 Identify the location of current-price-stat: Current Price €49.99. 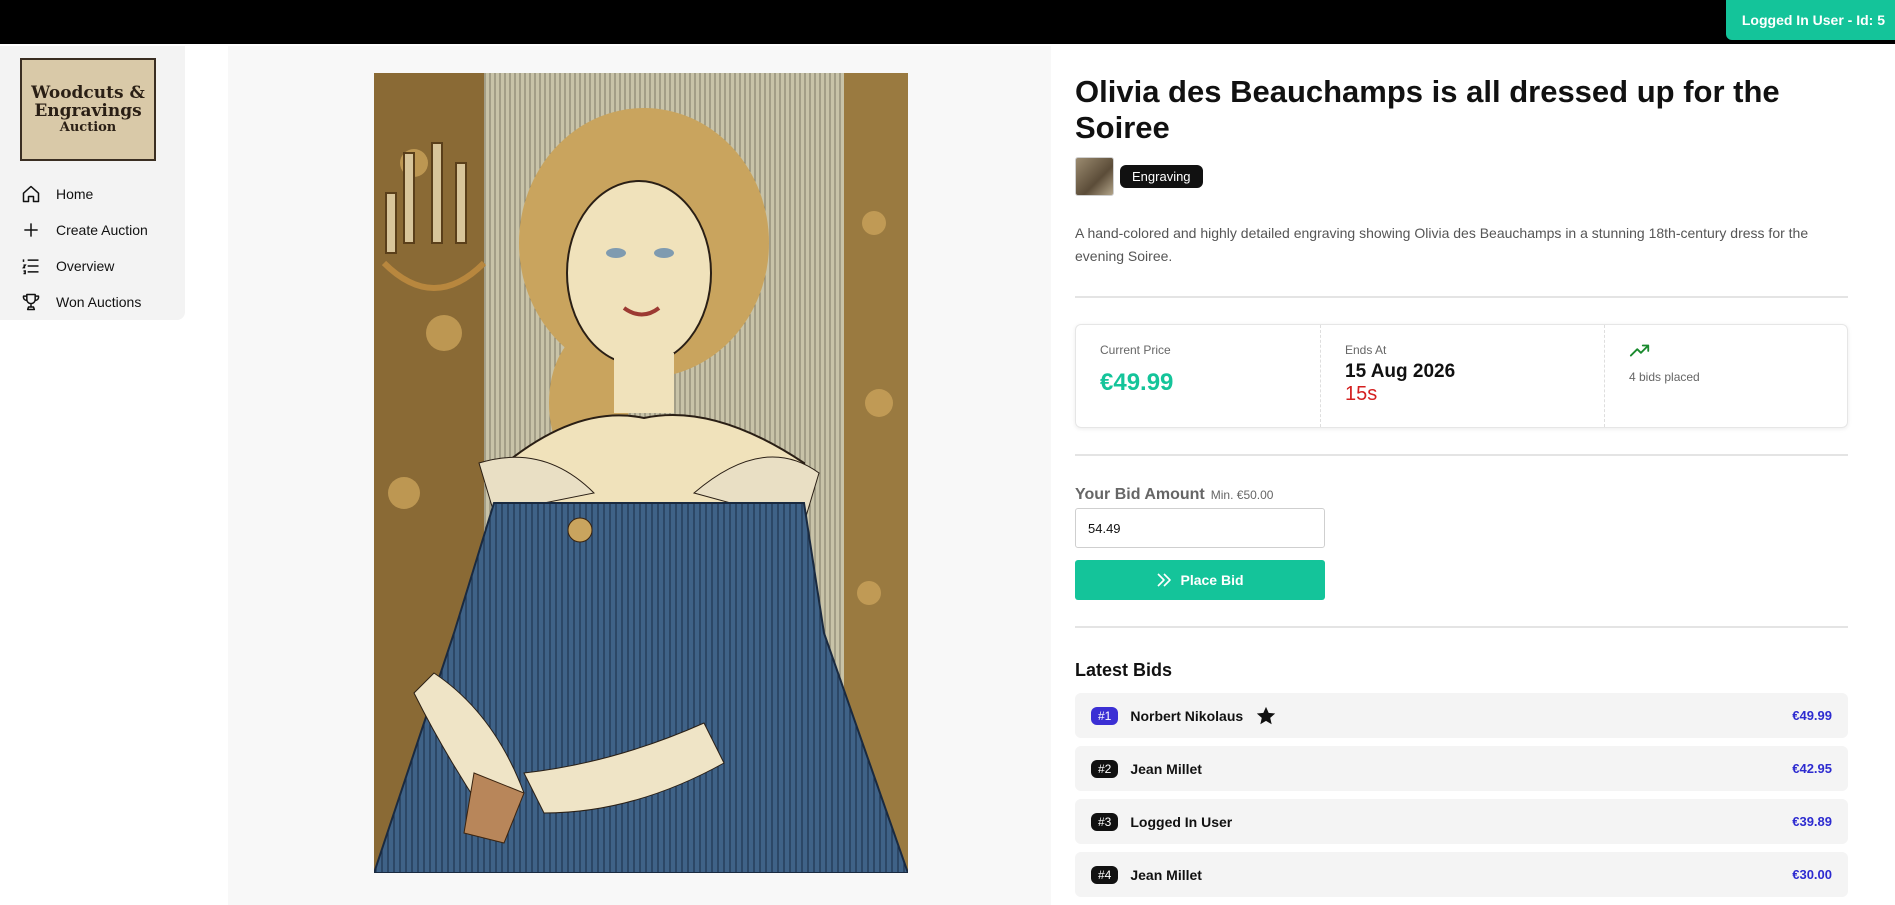
(1198, 376).